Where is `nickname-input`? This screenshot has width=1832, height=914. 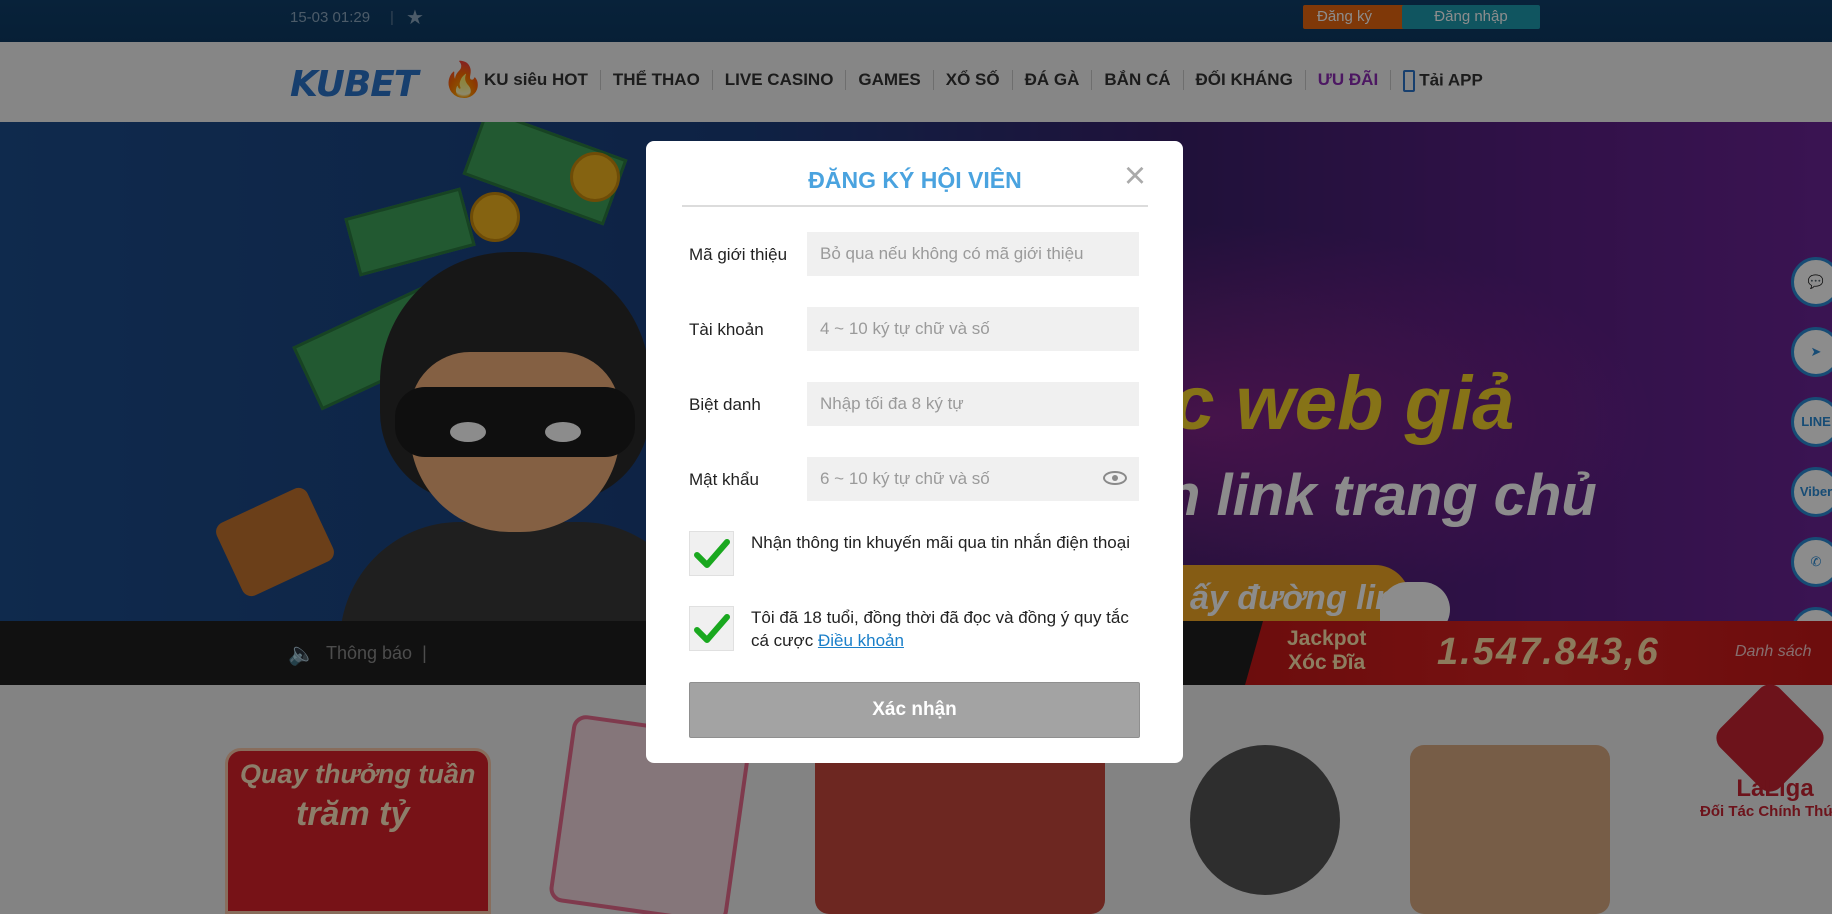
nickname-input is located at coordinates (973, 404).